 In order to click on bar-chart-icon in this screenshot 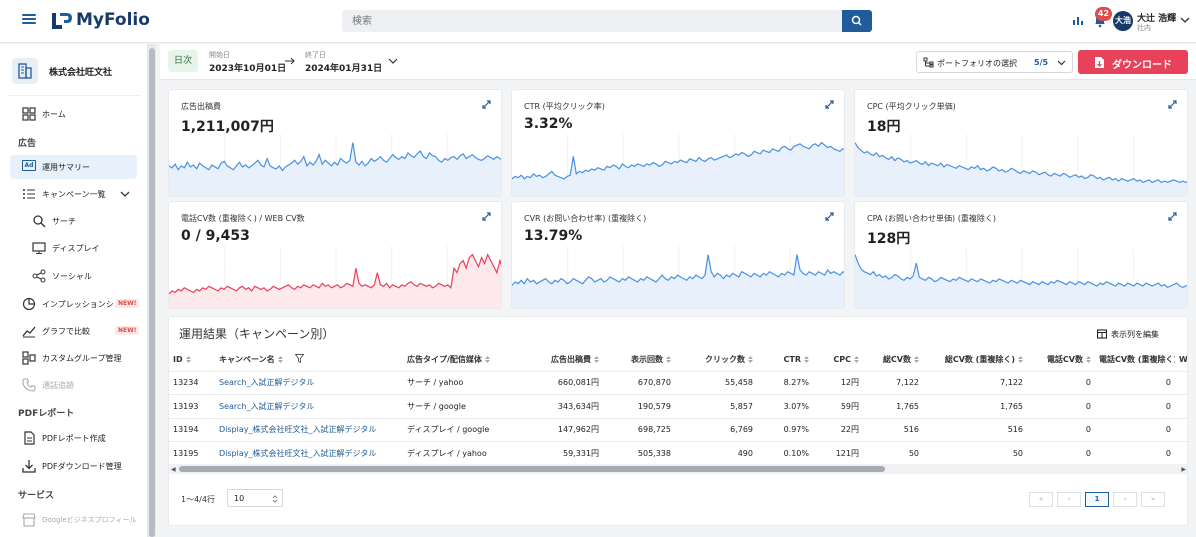, I will do `click(1078, 20)`.